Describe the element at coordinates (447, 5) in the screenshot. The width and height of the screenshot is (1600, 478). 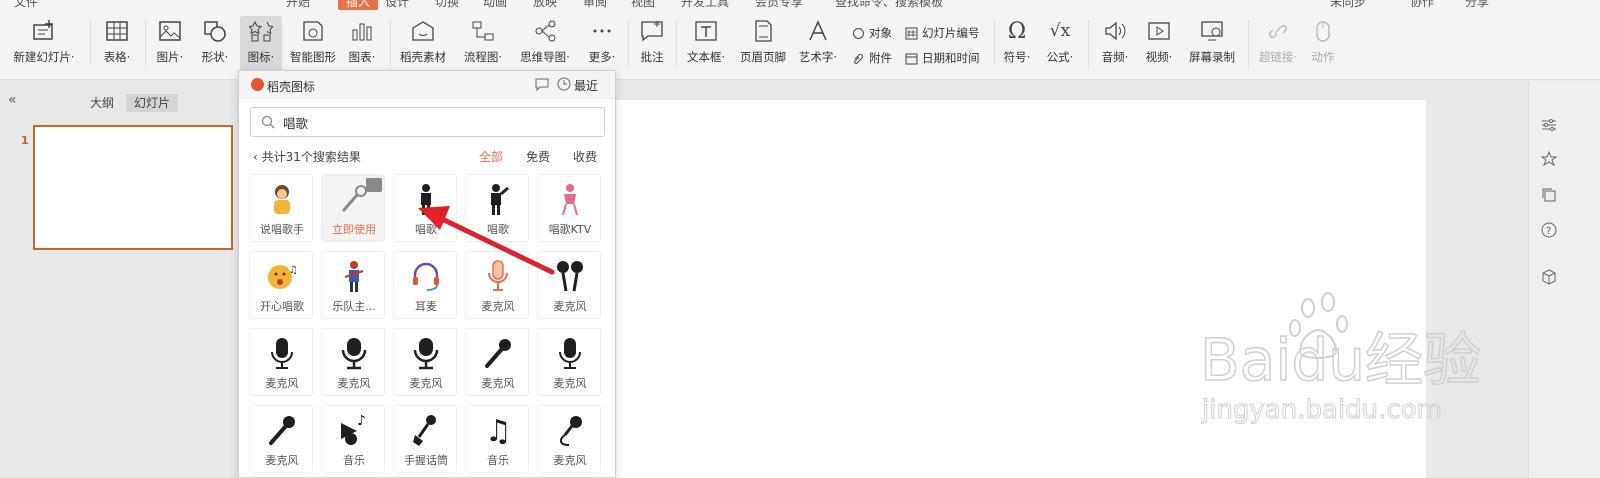
I see `menu-tab-4: 切换` at that location.